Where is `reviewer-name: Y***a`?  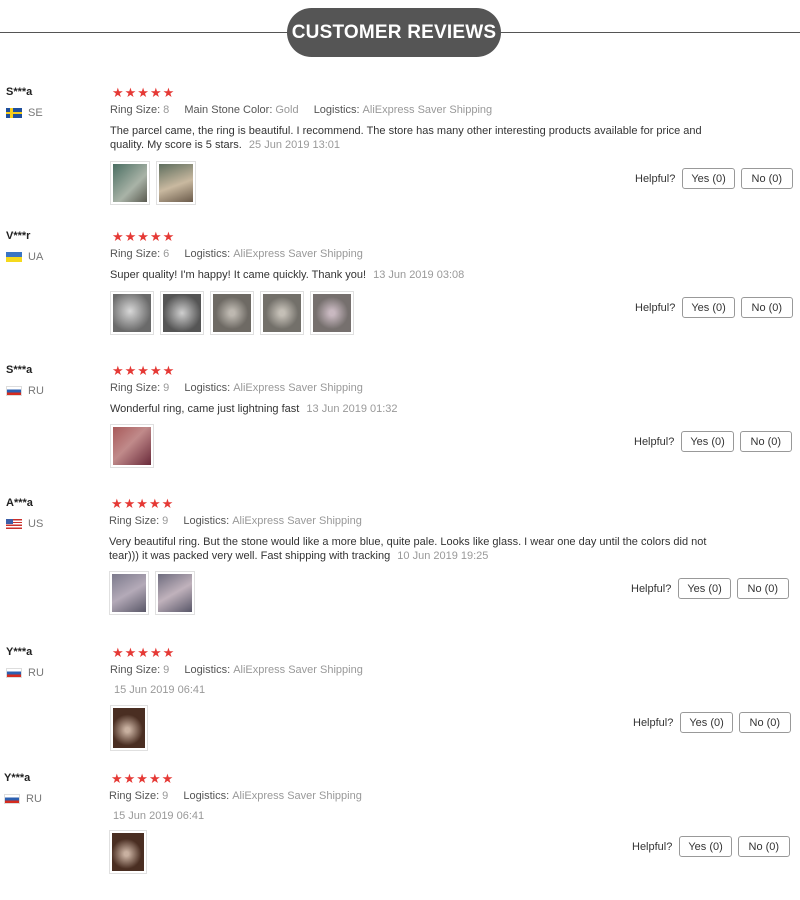 reviewer-name: Y***a is located at coordinates (17, 778).